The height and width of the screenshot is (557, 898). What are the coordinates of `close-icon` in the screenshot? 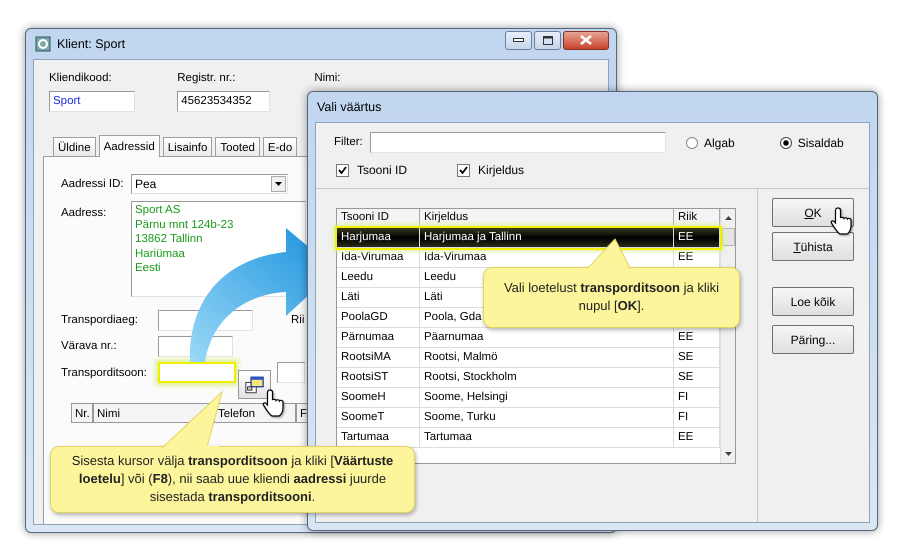 It's located at (586, 40).